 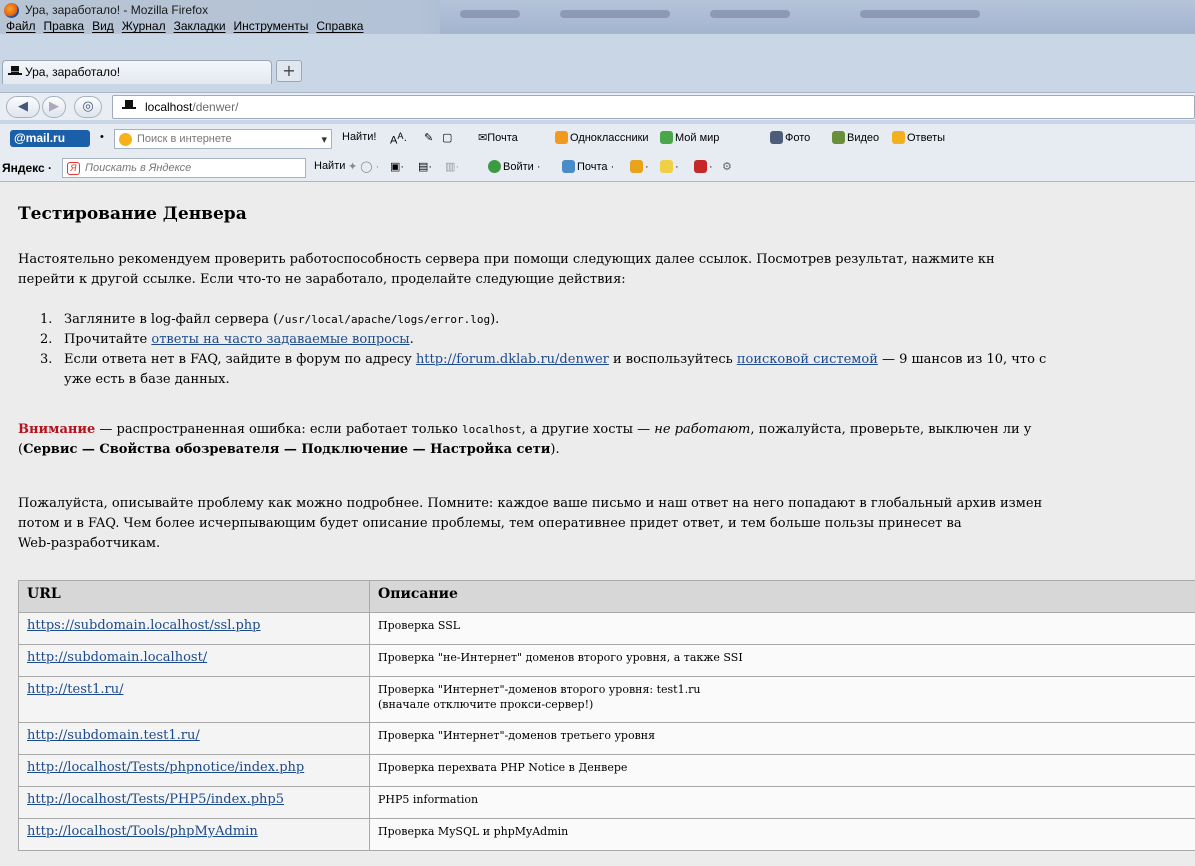 What do you see at coordinates (280, 339) in the screenshot?
I see `faq-link: ответы на часто задаваемые вопросы` at bounding box center [280, 339].